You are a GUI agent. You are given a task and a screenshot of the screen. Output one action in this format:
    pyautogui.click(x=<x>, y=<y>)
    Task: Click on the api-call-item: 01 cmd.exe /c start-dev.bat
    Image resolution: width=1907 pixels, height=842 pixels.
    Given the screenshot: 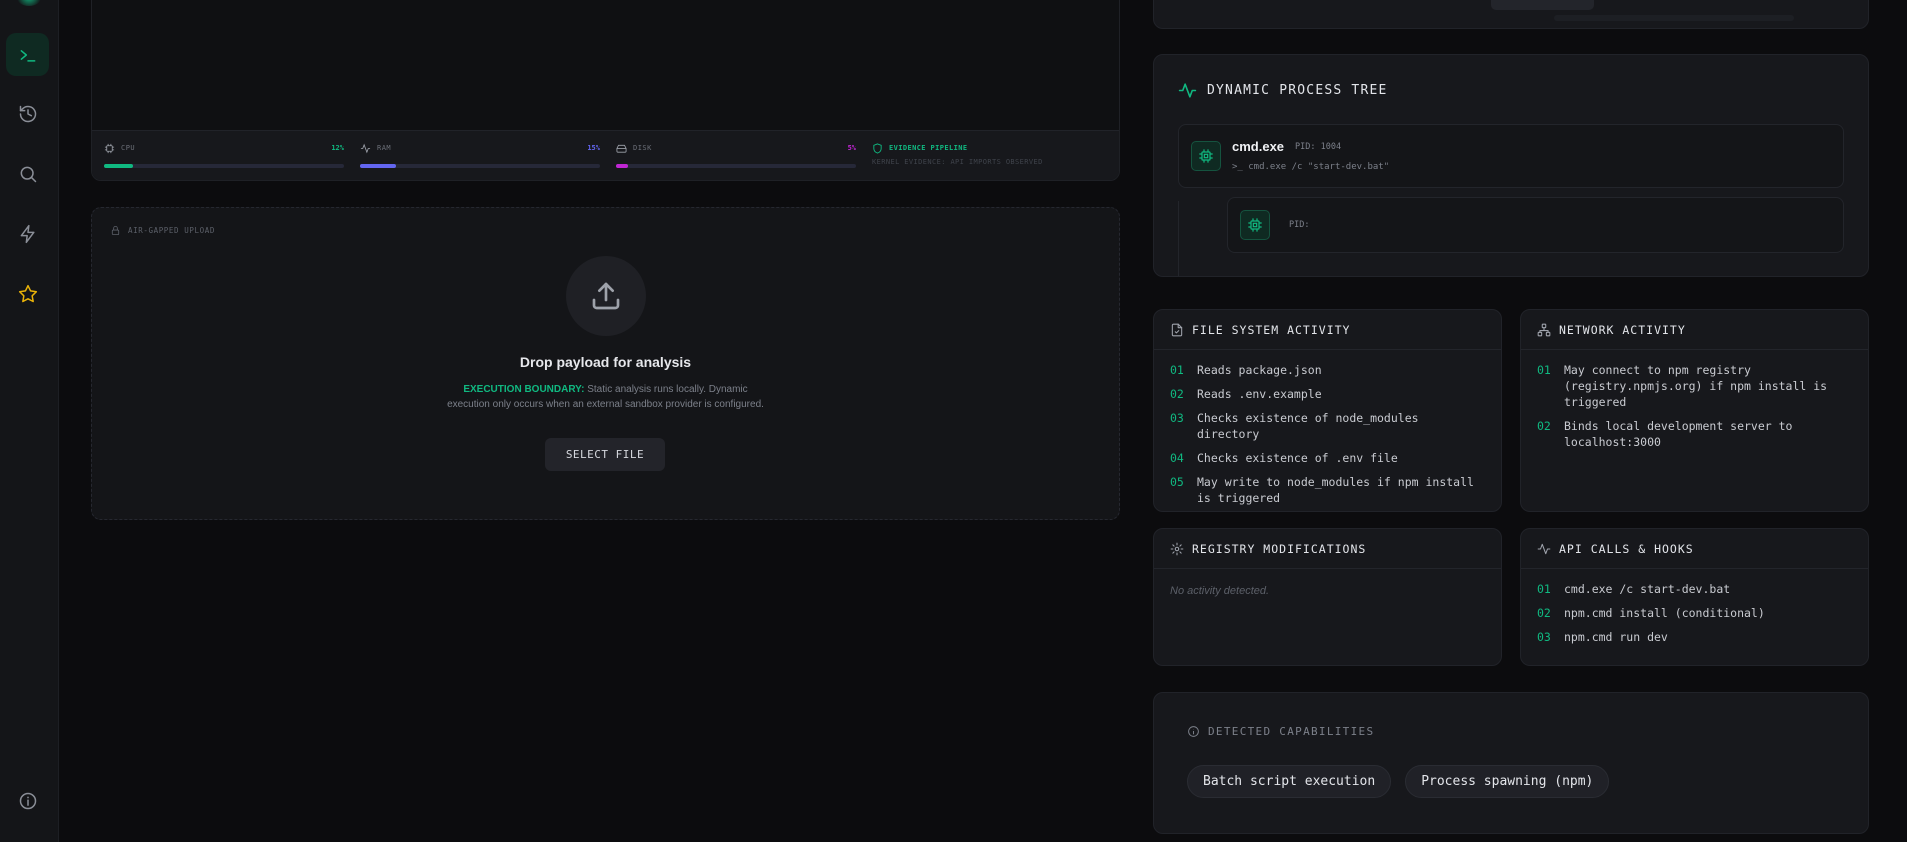 What is the action you would take?
    pyautogui.click(x=1694, y=589)
    